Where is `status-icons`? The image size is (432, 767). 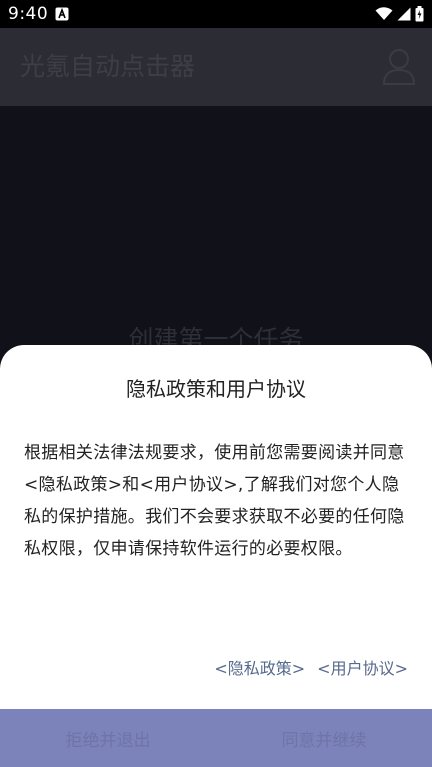
status-icons is located at coordinates (399, 14).